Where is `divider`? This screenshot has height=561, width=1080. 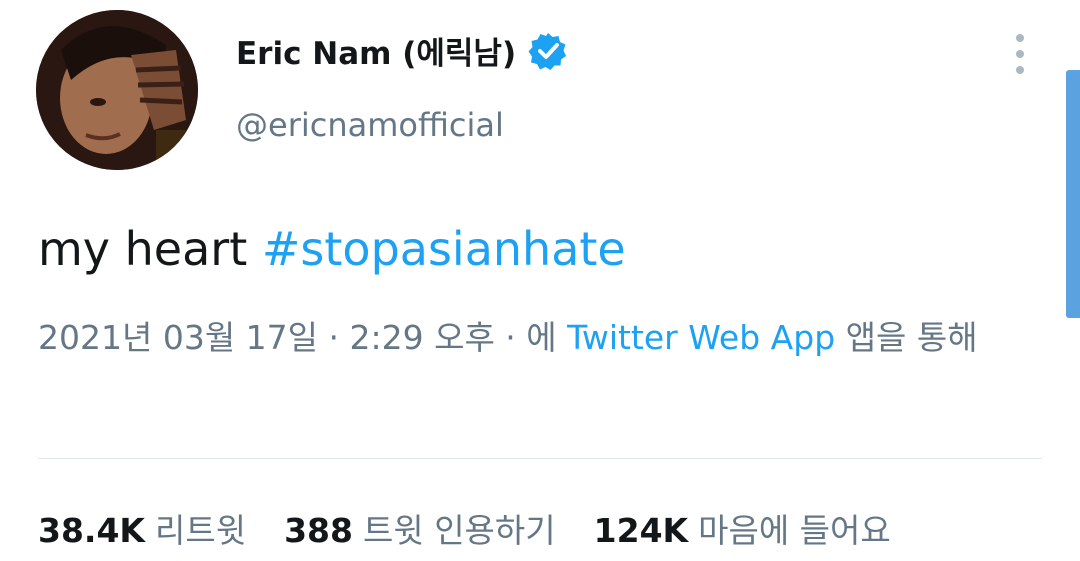
divider is located at coordinates (540, 458).